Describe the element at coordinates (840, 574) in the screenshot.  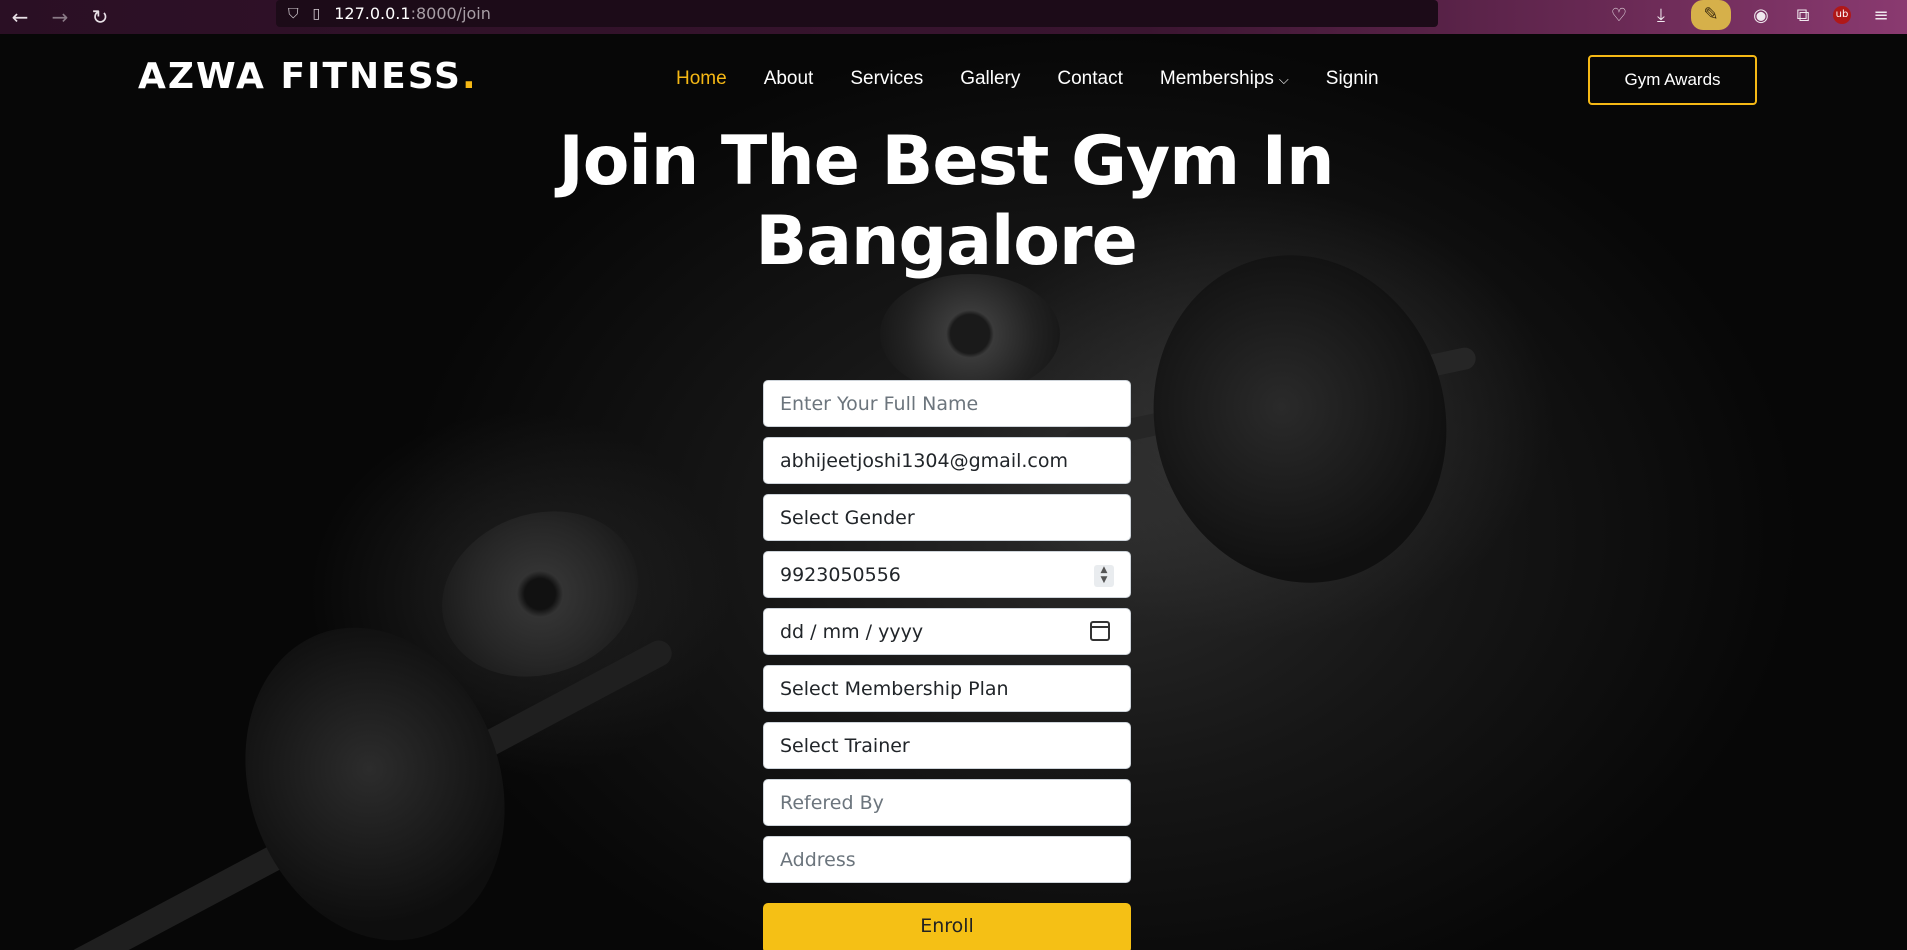
I see `phone-value: 9923050556` at that location.